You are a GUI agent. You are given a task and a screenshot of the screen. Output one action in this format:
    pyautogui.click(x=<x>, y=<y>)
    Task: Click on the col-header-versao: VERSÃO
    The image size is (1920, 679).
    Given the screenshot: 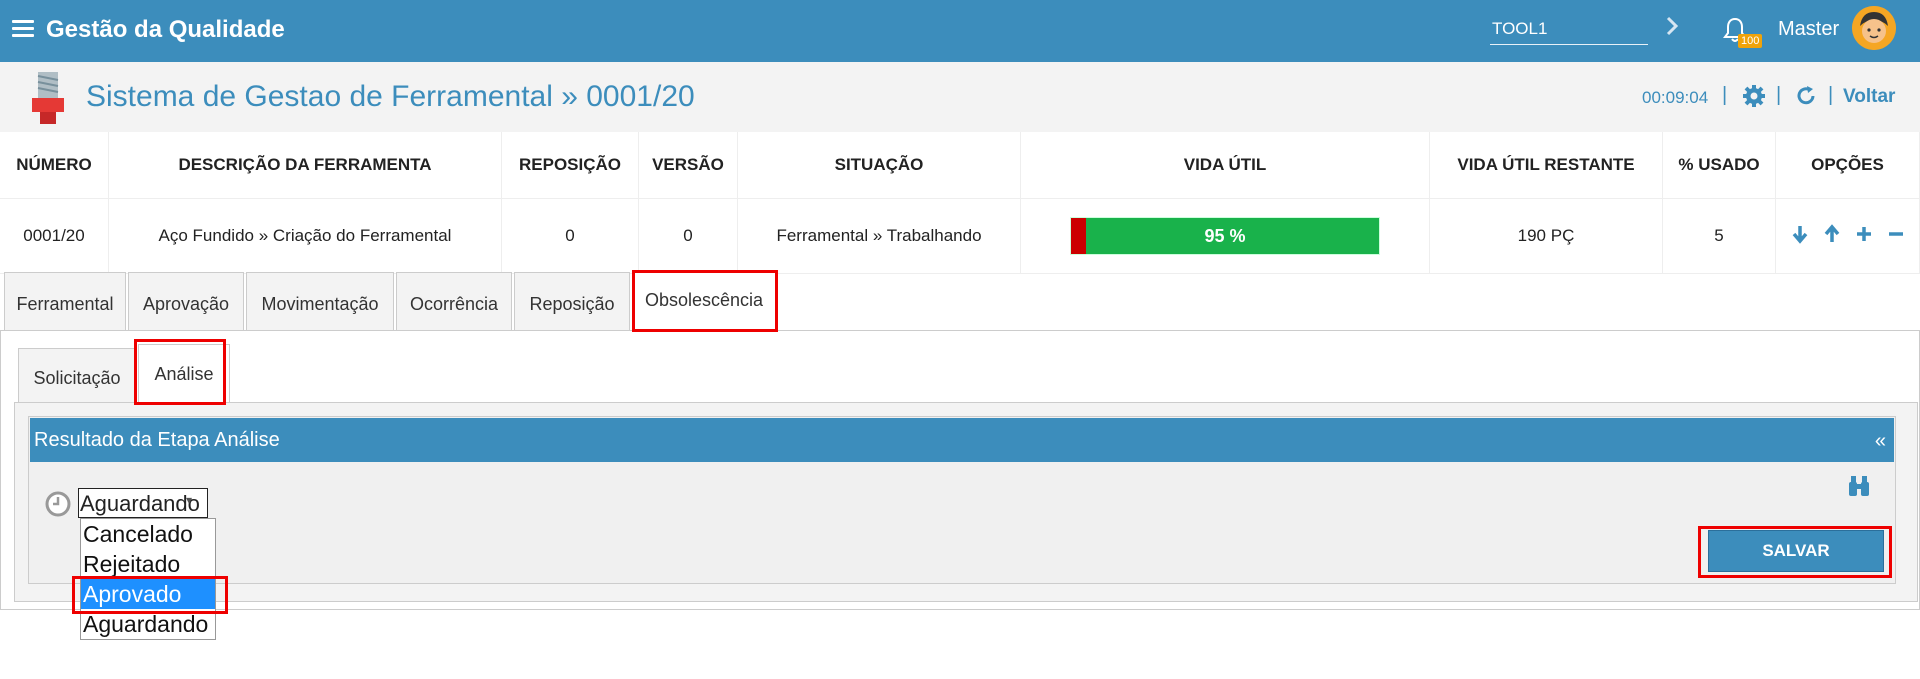 What is the action you would take?
    pyautogui.click(x=688, y=165)
    